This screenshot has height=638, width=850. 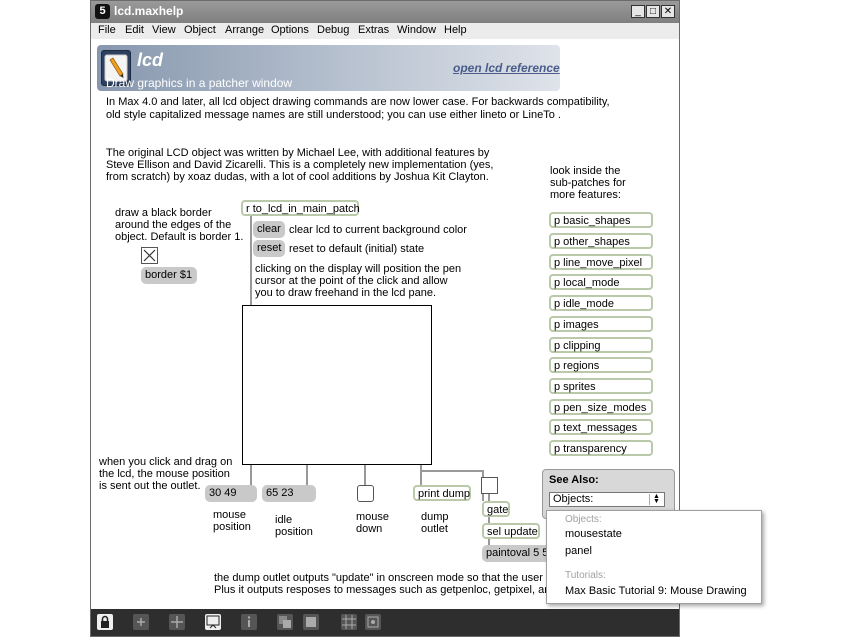 What do you see at coordinates (585, 575) in the screenshot?
I see `dropdown-tutorials-header: Tutorials:` at bounding box center [585, 575].